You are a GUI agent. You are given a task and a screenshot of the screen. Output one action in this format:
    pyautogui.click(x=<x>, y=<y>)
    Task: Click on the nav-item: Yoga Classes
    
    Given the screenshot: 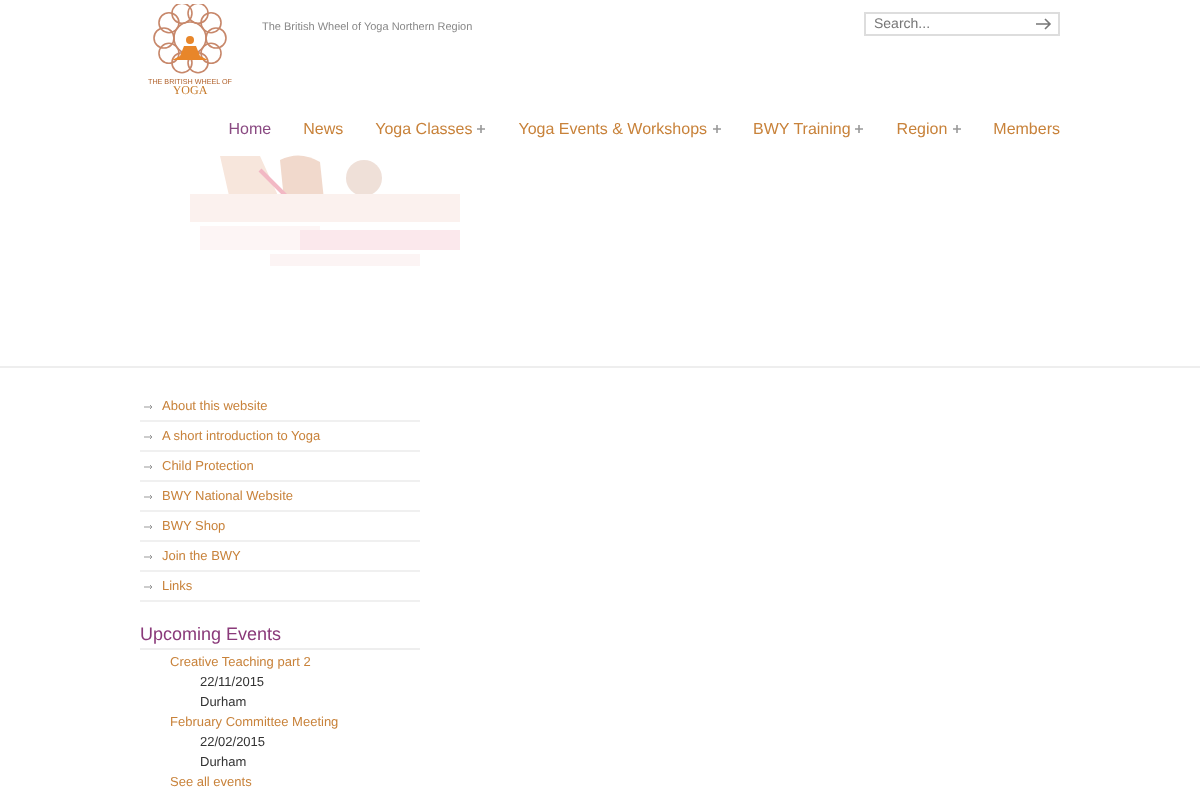 What is the action you would take?
    pyautogui.click(x=431, y=129)
    